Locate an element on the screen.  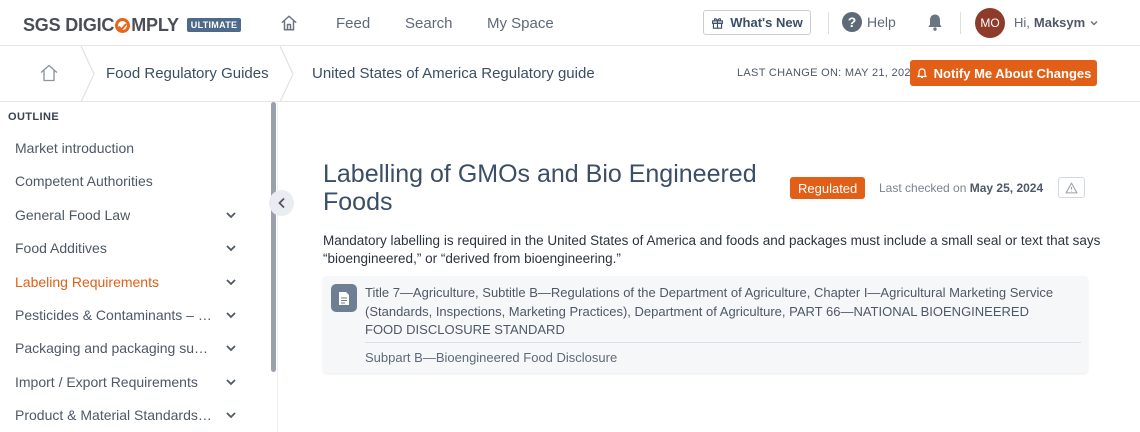
sidebar-item-competent-authorities: Competent Authorities is located at coordinates (131, 183).